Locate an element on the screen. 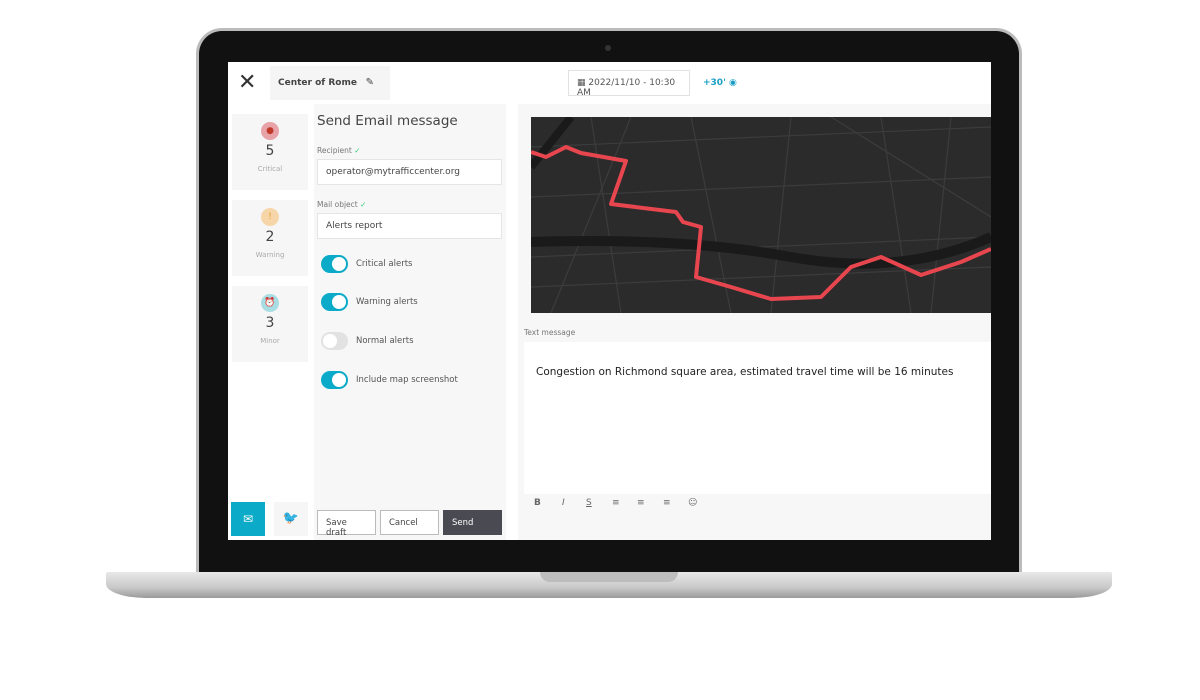  alert-count: 3 is located at coordinates (270, 323).